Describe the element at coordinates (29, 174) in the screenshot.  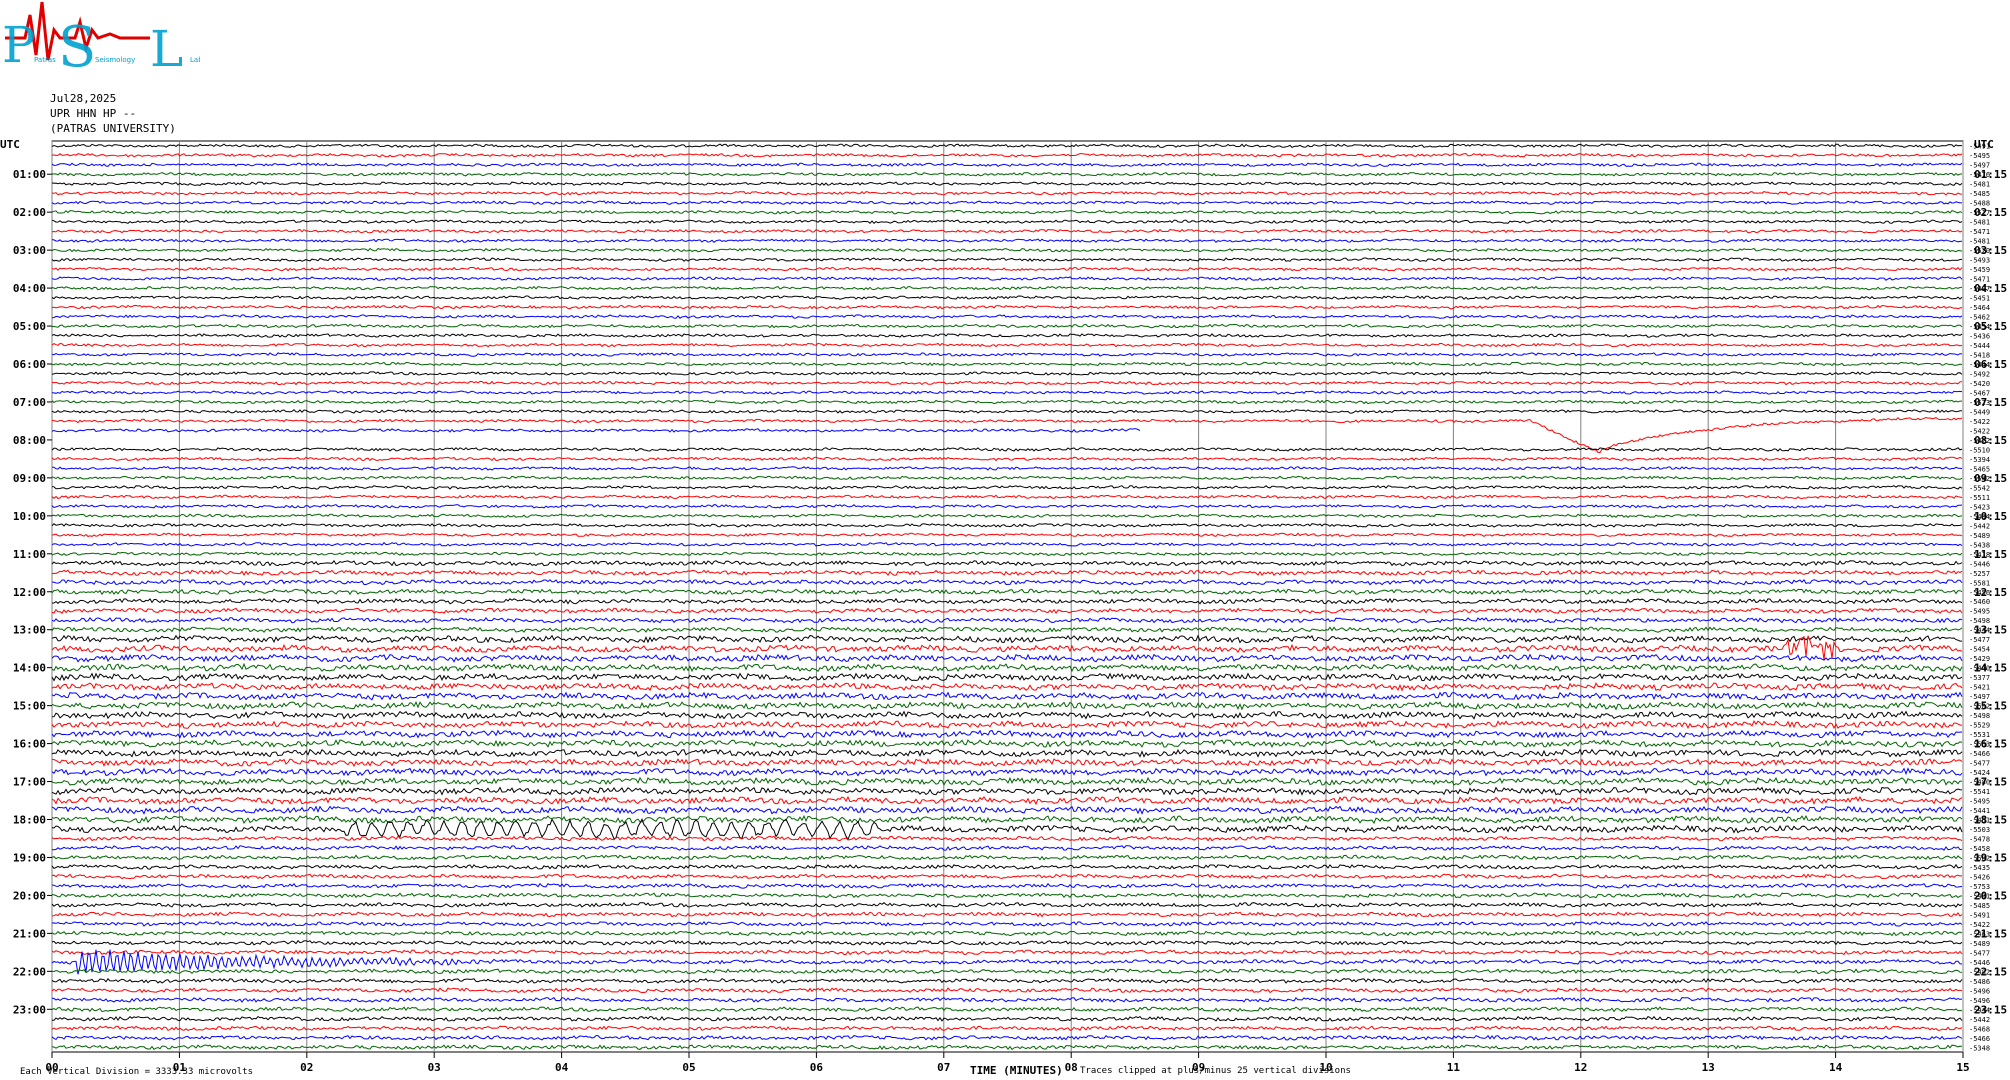
I see `left-hour-label: 01:00` at that location.